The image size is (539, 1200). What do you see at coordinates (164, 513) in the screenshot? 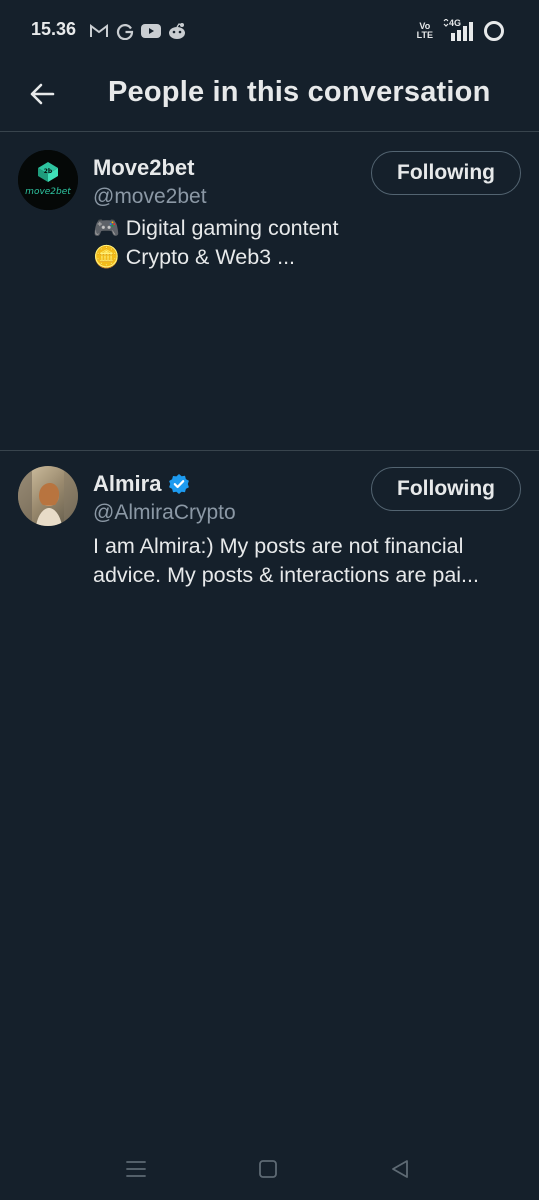
I see `username: @AlmiraCrypto` at bounding box center [164, 513].